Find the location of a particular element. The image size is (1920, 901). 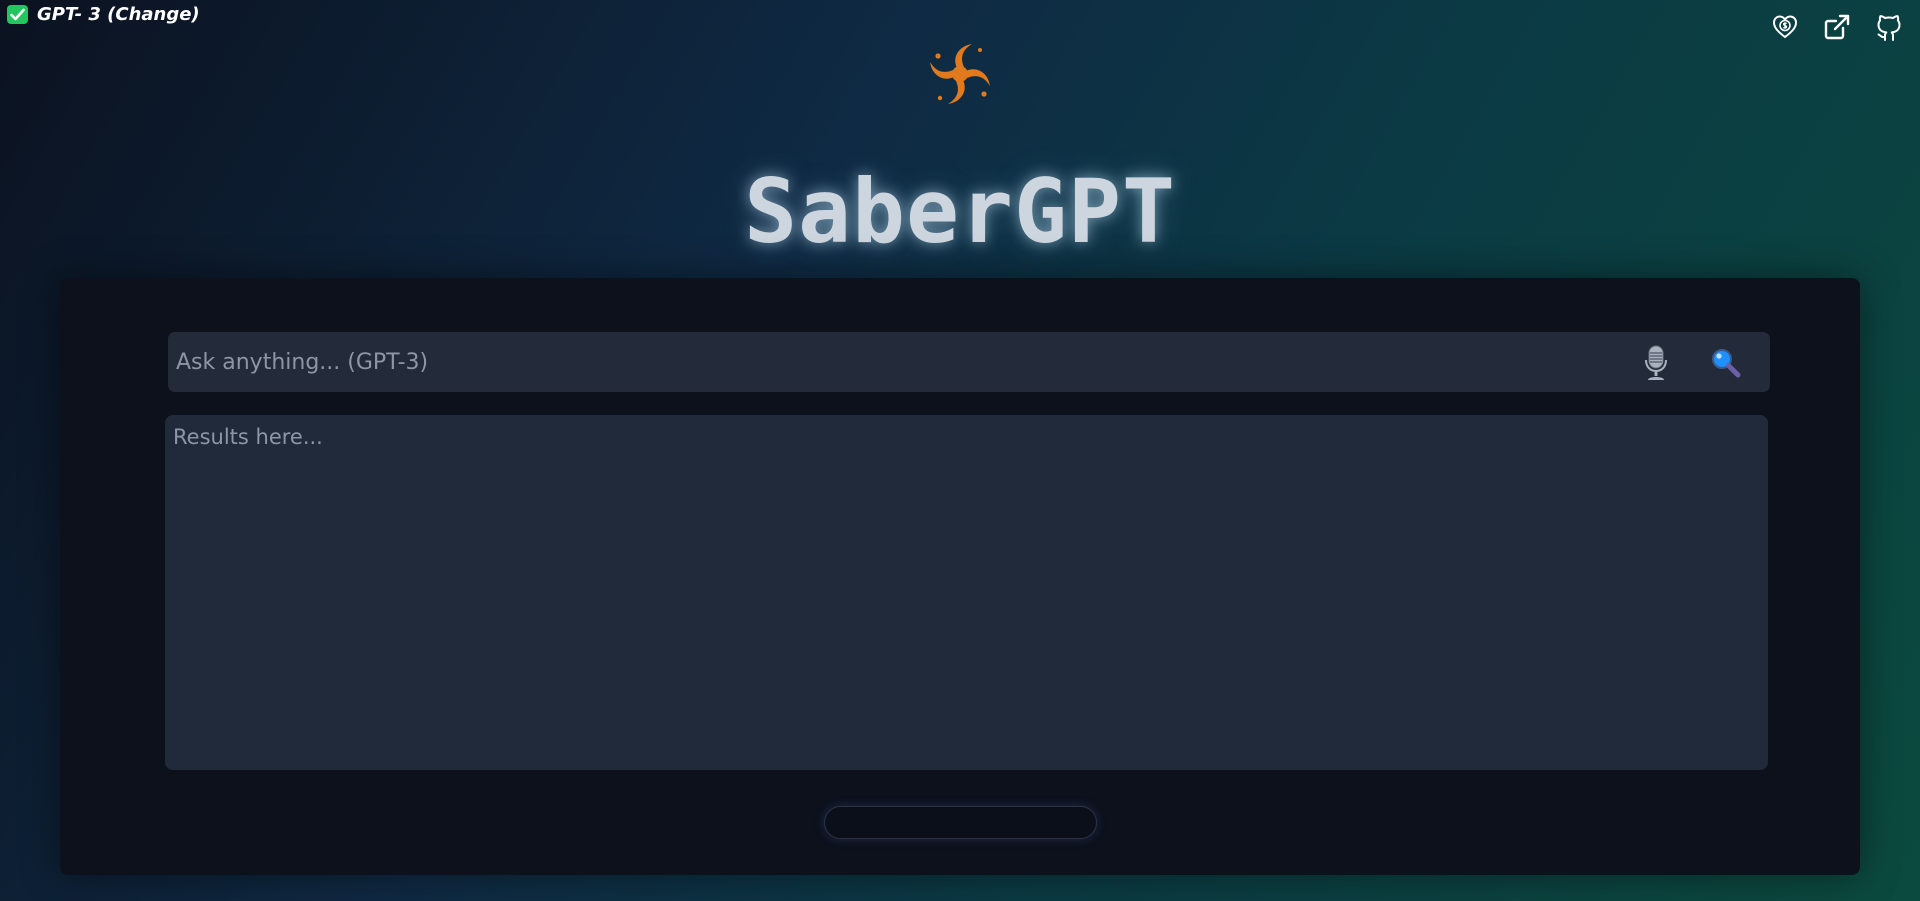

model-switch: GPT- 3 (Change) is located at coordinates (103, 14).